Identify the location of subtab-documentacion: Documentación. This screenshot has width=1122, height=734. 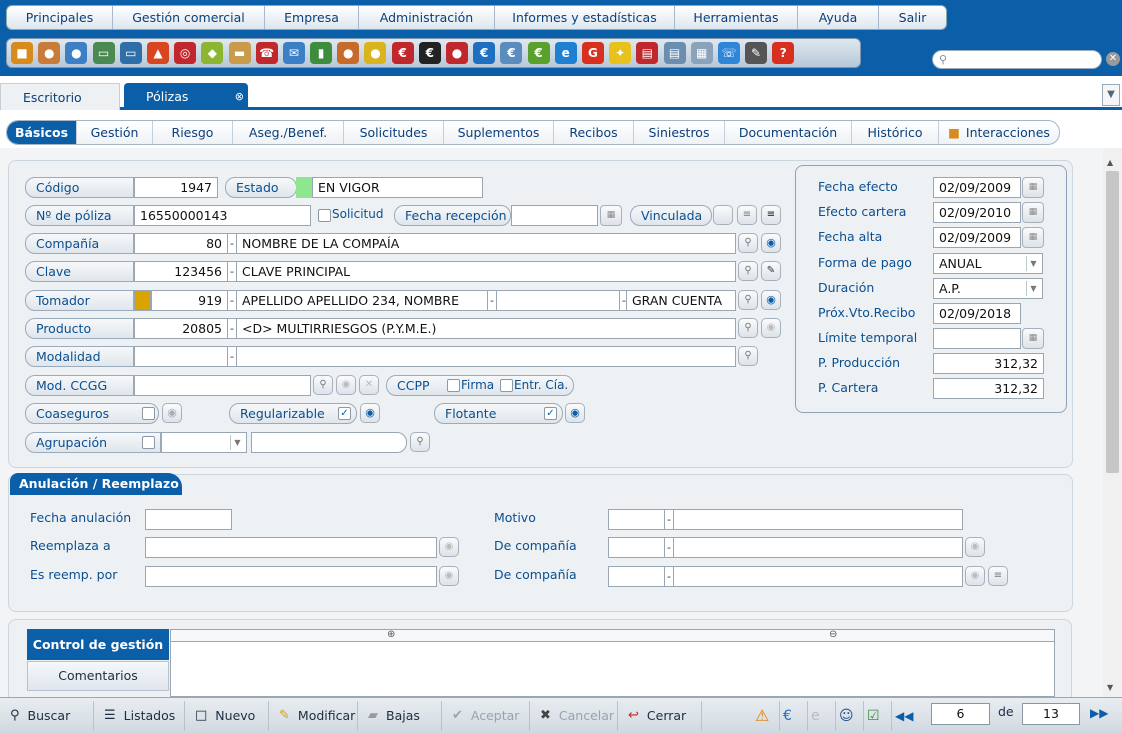
(788, 132).